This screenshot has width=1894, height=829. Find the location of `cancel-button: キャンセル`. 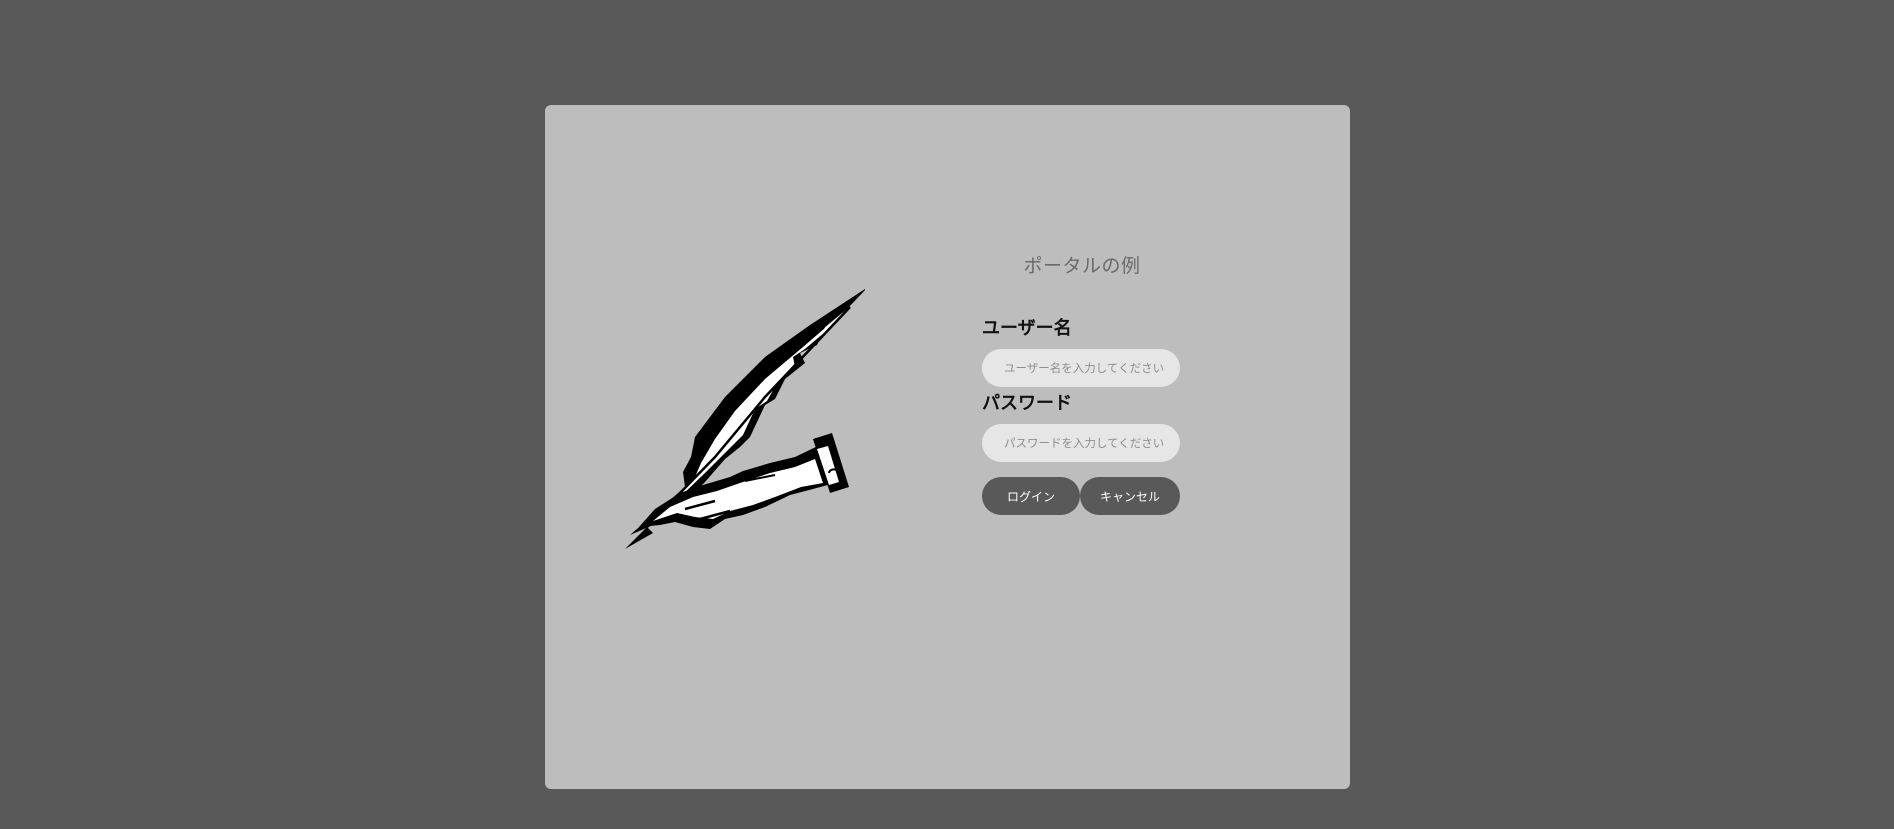

cancel-button: キャンセル is located at coordinates (1130, 496).